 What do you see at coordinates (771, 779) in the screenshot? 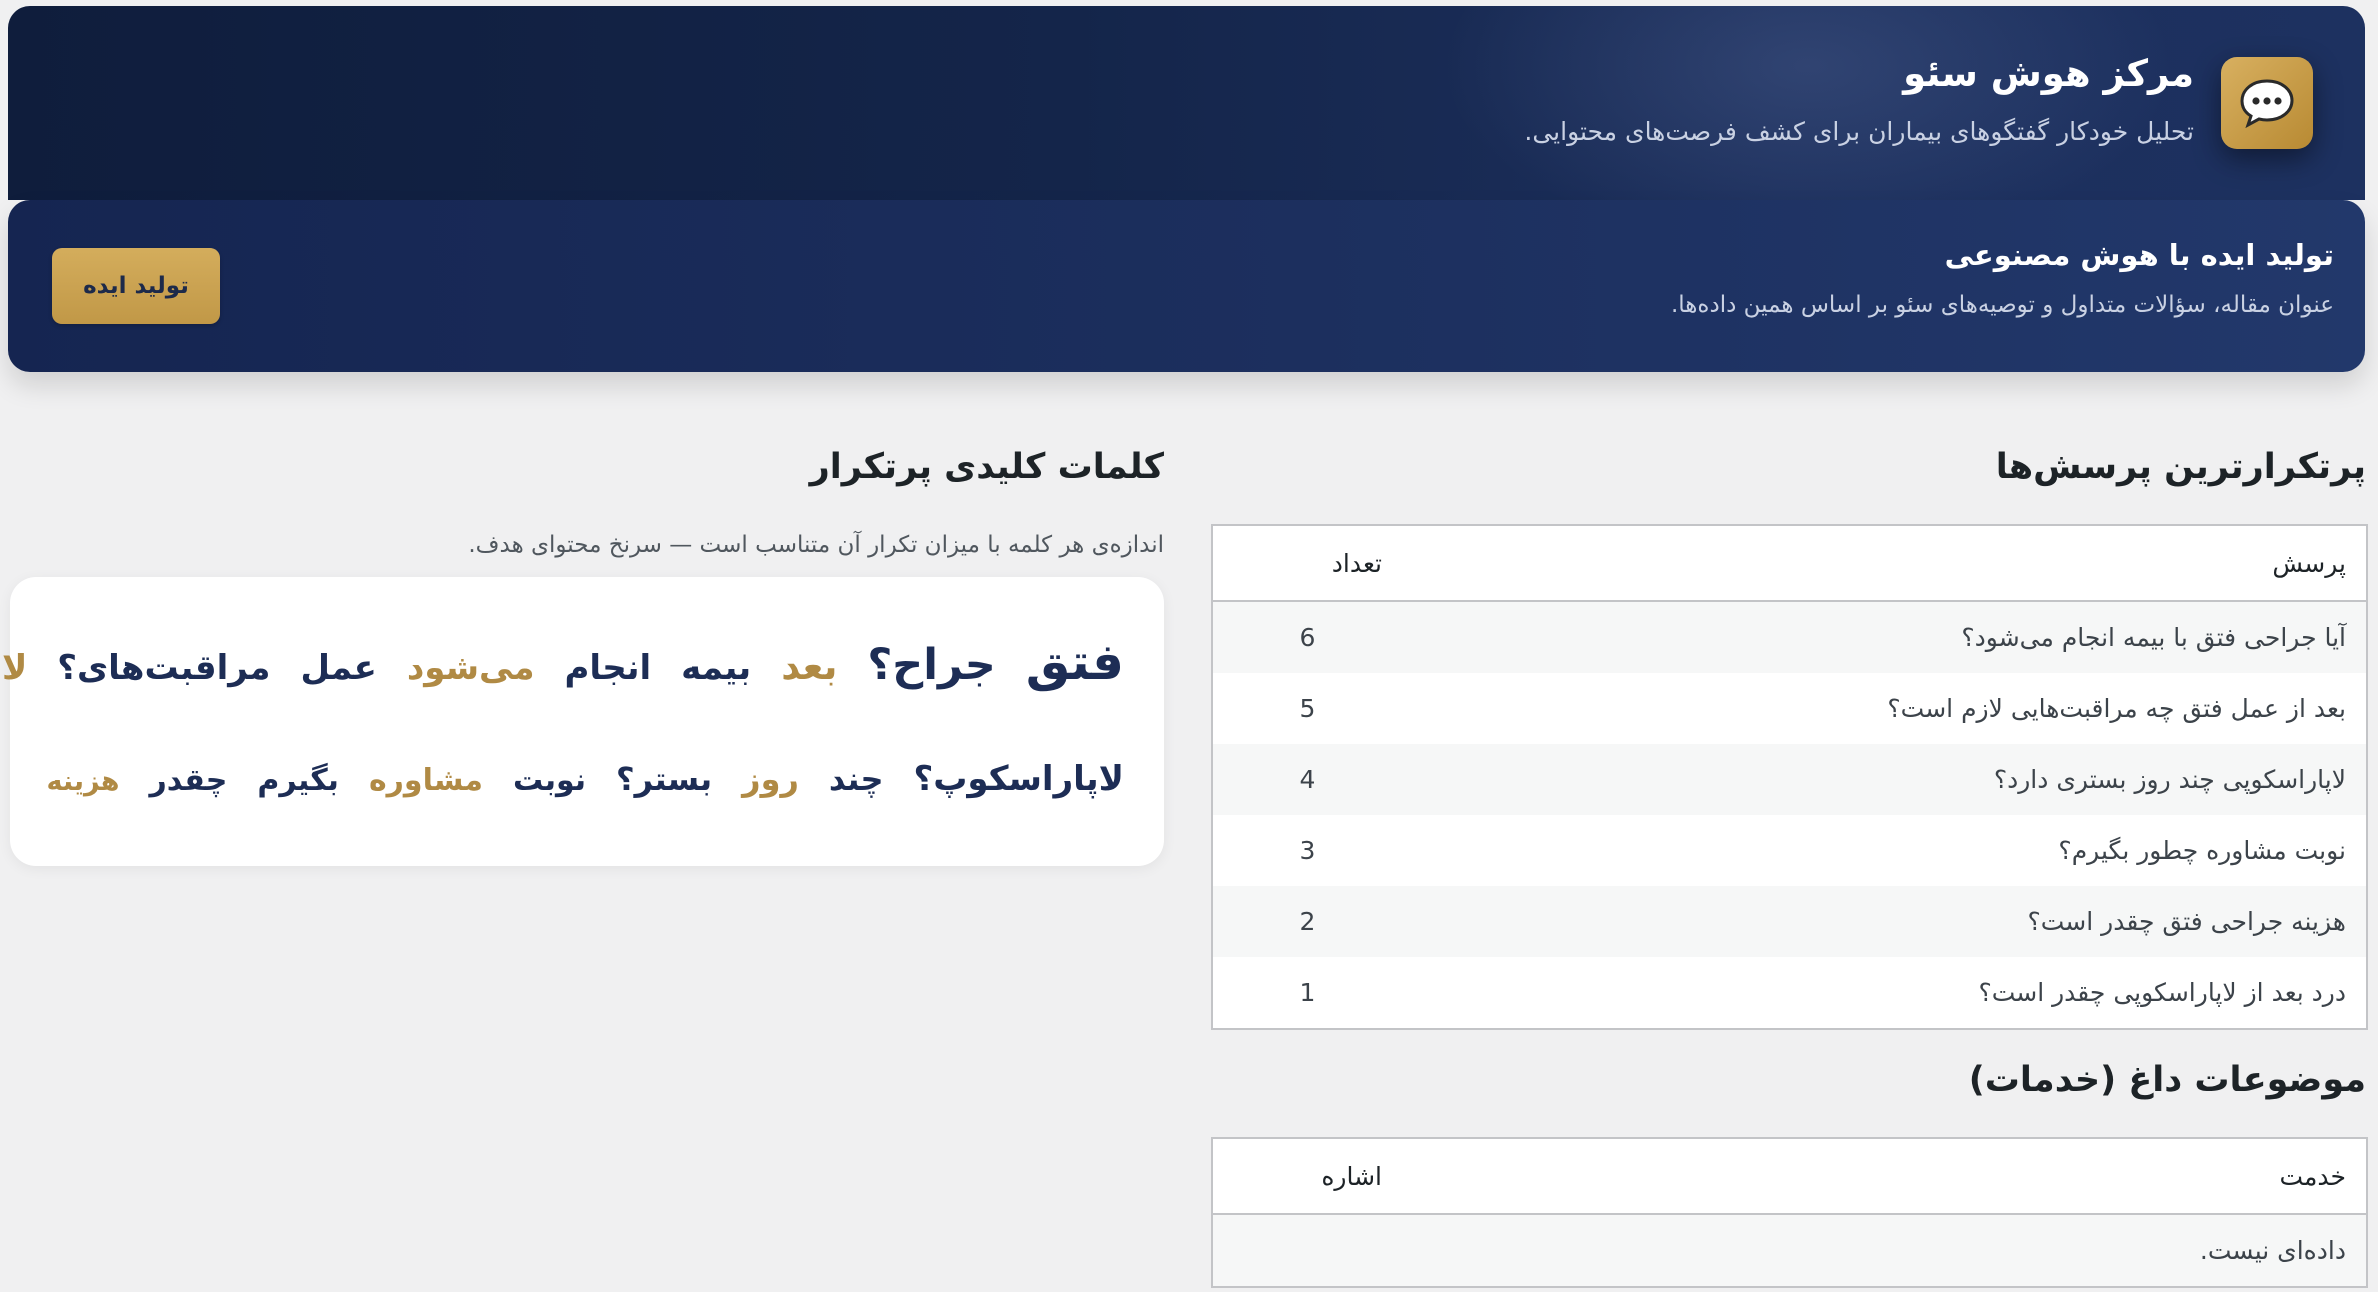
I see `keyword-tag: روز` at bounding box center [771, 779].